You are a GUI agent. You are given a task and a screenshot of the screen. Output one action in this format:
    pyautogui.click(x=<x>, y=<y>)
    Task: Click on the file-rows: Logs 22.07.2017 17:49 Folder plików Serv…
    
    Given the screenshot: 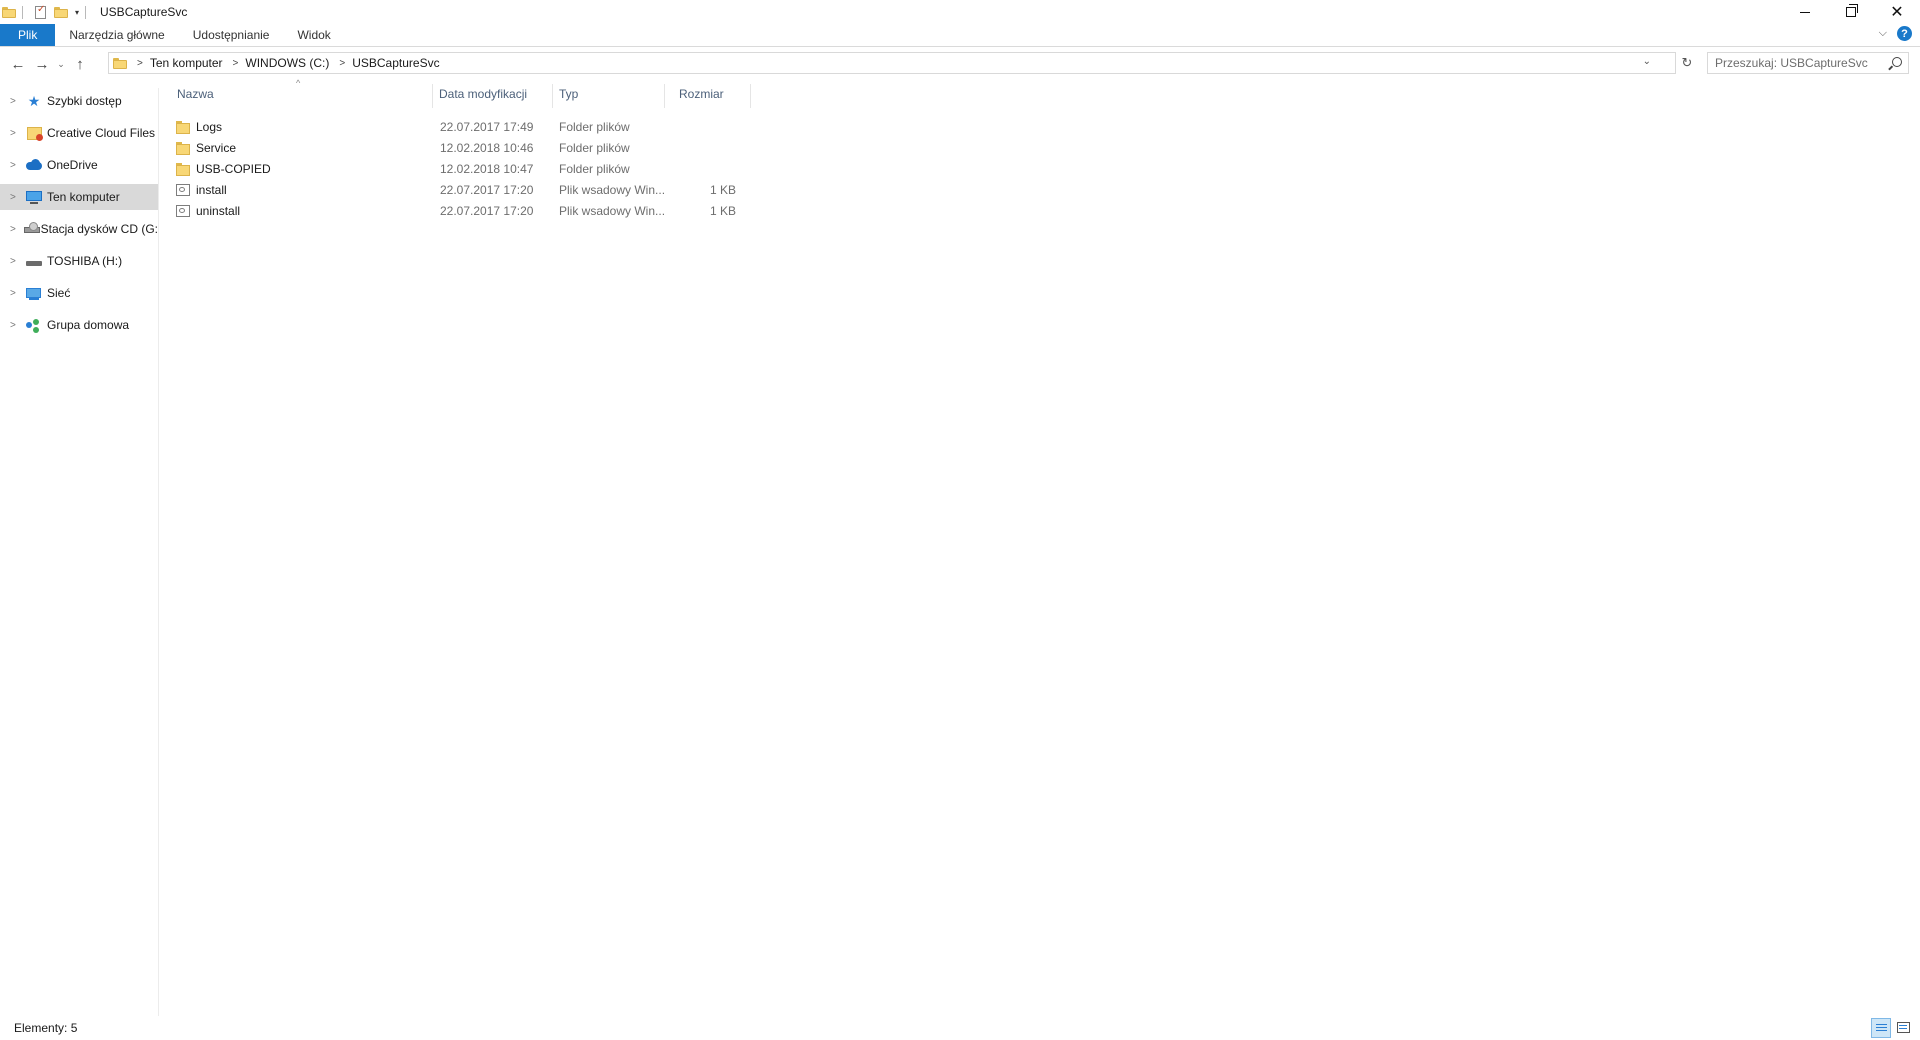 What is the action you would take?
    pyautogui.click(x=466, y=168)
    